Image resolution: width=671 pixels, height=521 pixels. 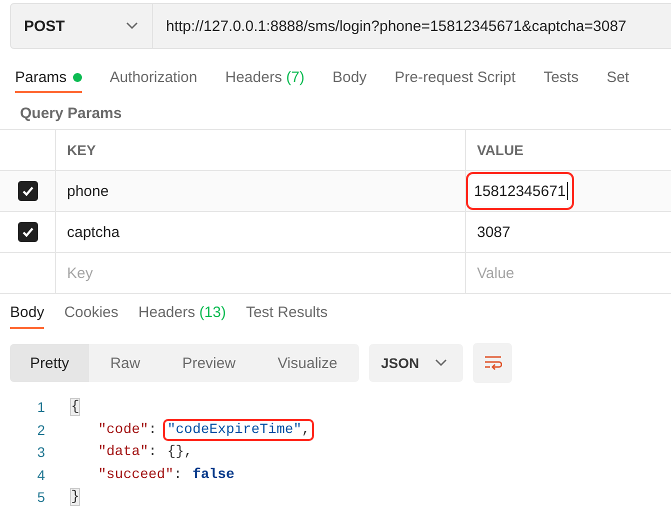 I want to click on response-tab: Test Results, so click(x=287, y=316).